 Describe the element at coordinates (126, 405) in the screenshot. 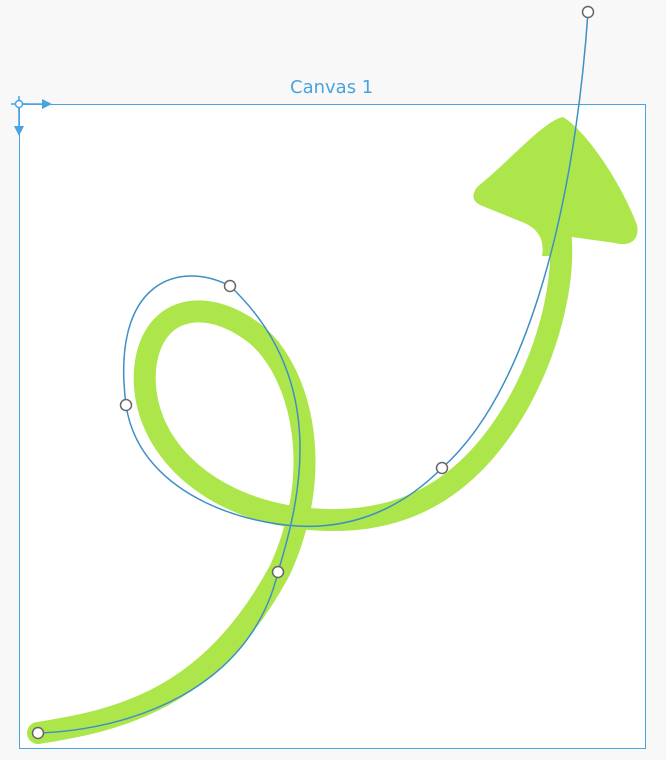

I see `path-handle-loop-left` at that location.